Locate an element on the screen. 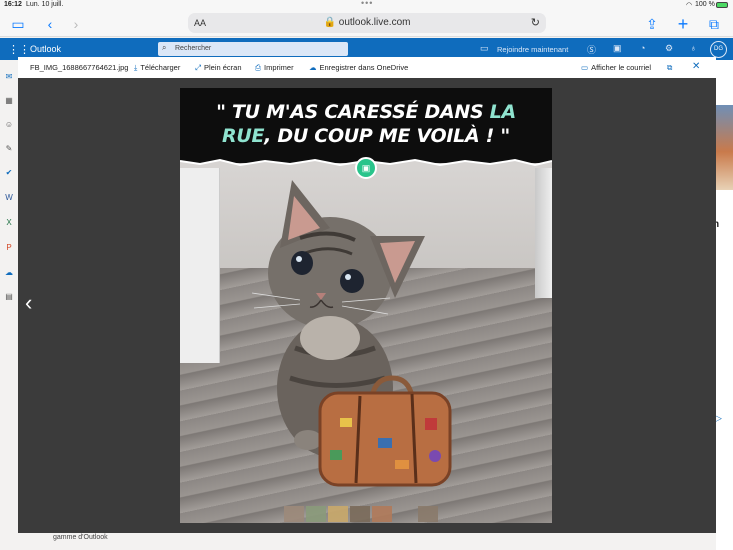 The width and height of the screenshot is (733, 550). attachment-filename: FB_IMG_1688667764621.jpg is located at coordinates (79, 67).